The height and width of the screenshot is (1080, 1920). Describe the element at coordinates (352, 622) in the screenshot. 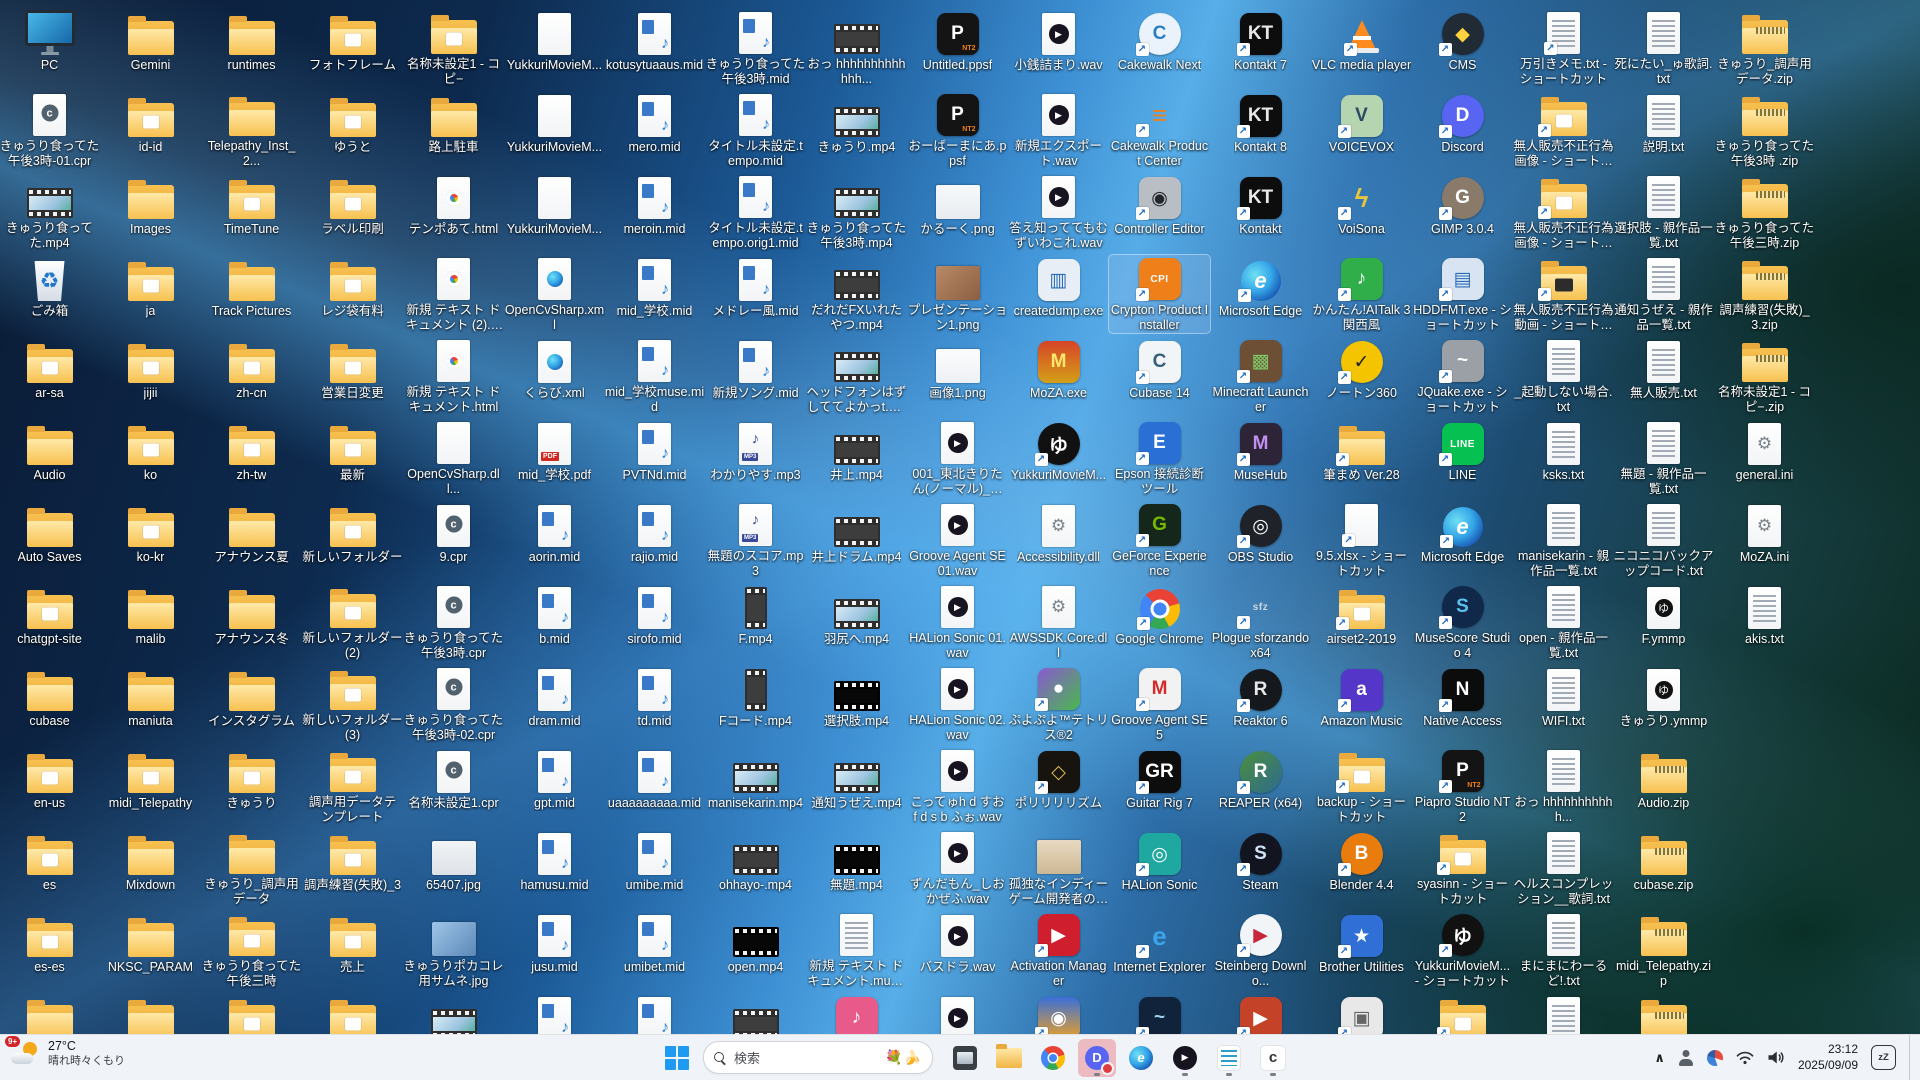

I see `desktop-icon: 新しいフォルダー (2)` at that location.